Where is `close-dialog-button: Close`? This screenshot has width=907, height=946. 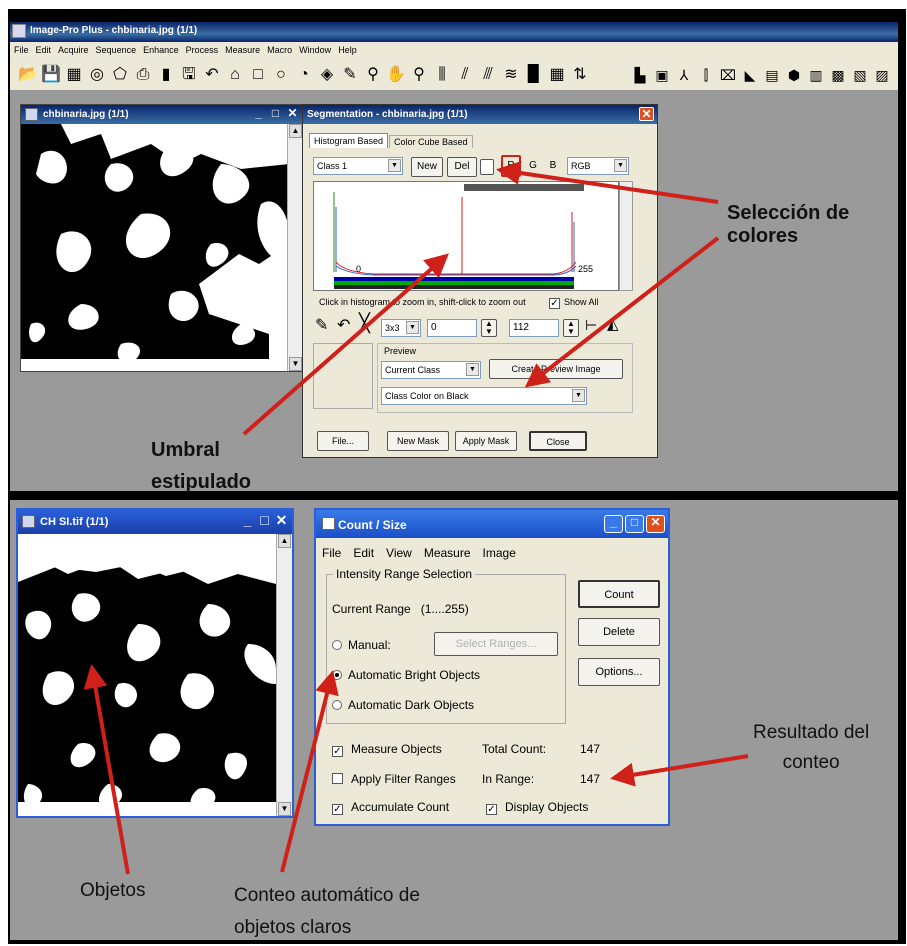
close-dialog-button: Close is located at coordinates (558, 441).